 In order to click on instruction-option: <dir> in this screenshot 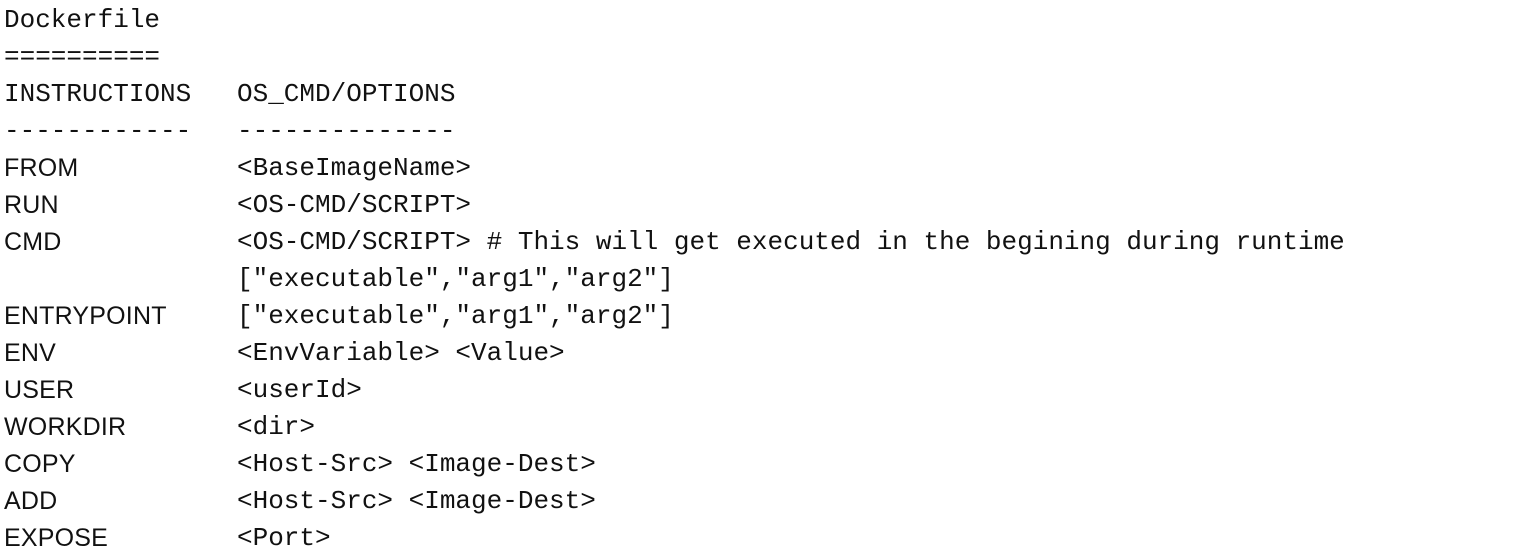, I will do `click(276, 427)`.